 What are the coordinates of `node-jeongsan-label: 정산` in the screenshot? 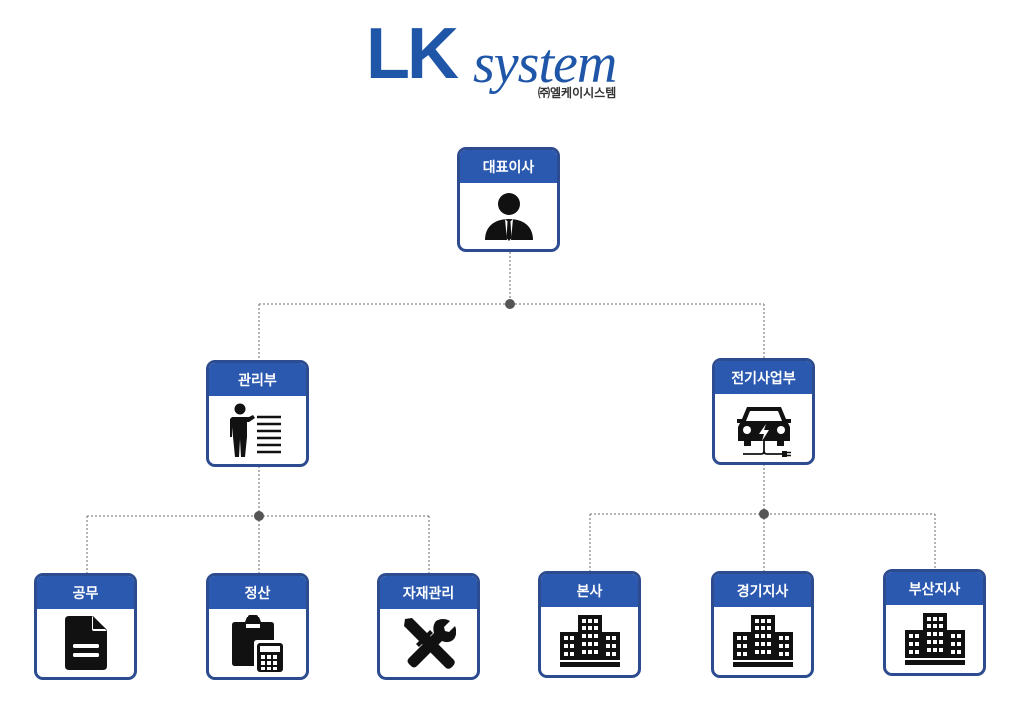 It's located at (257, 592).